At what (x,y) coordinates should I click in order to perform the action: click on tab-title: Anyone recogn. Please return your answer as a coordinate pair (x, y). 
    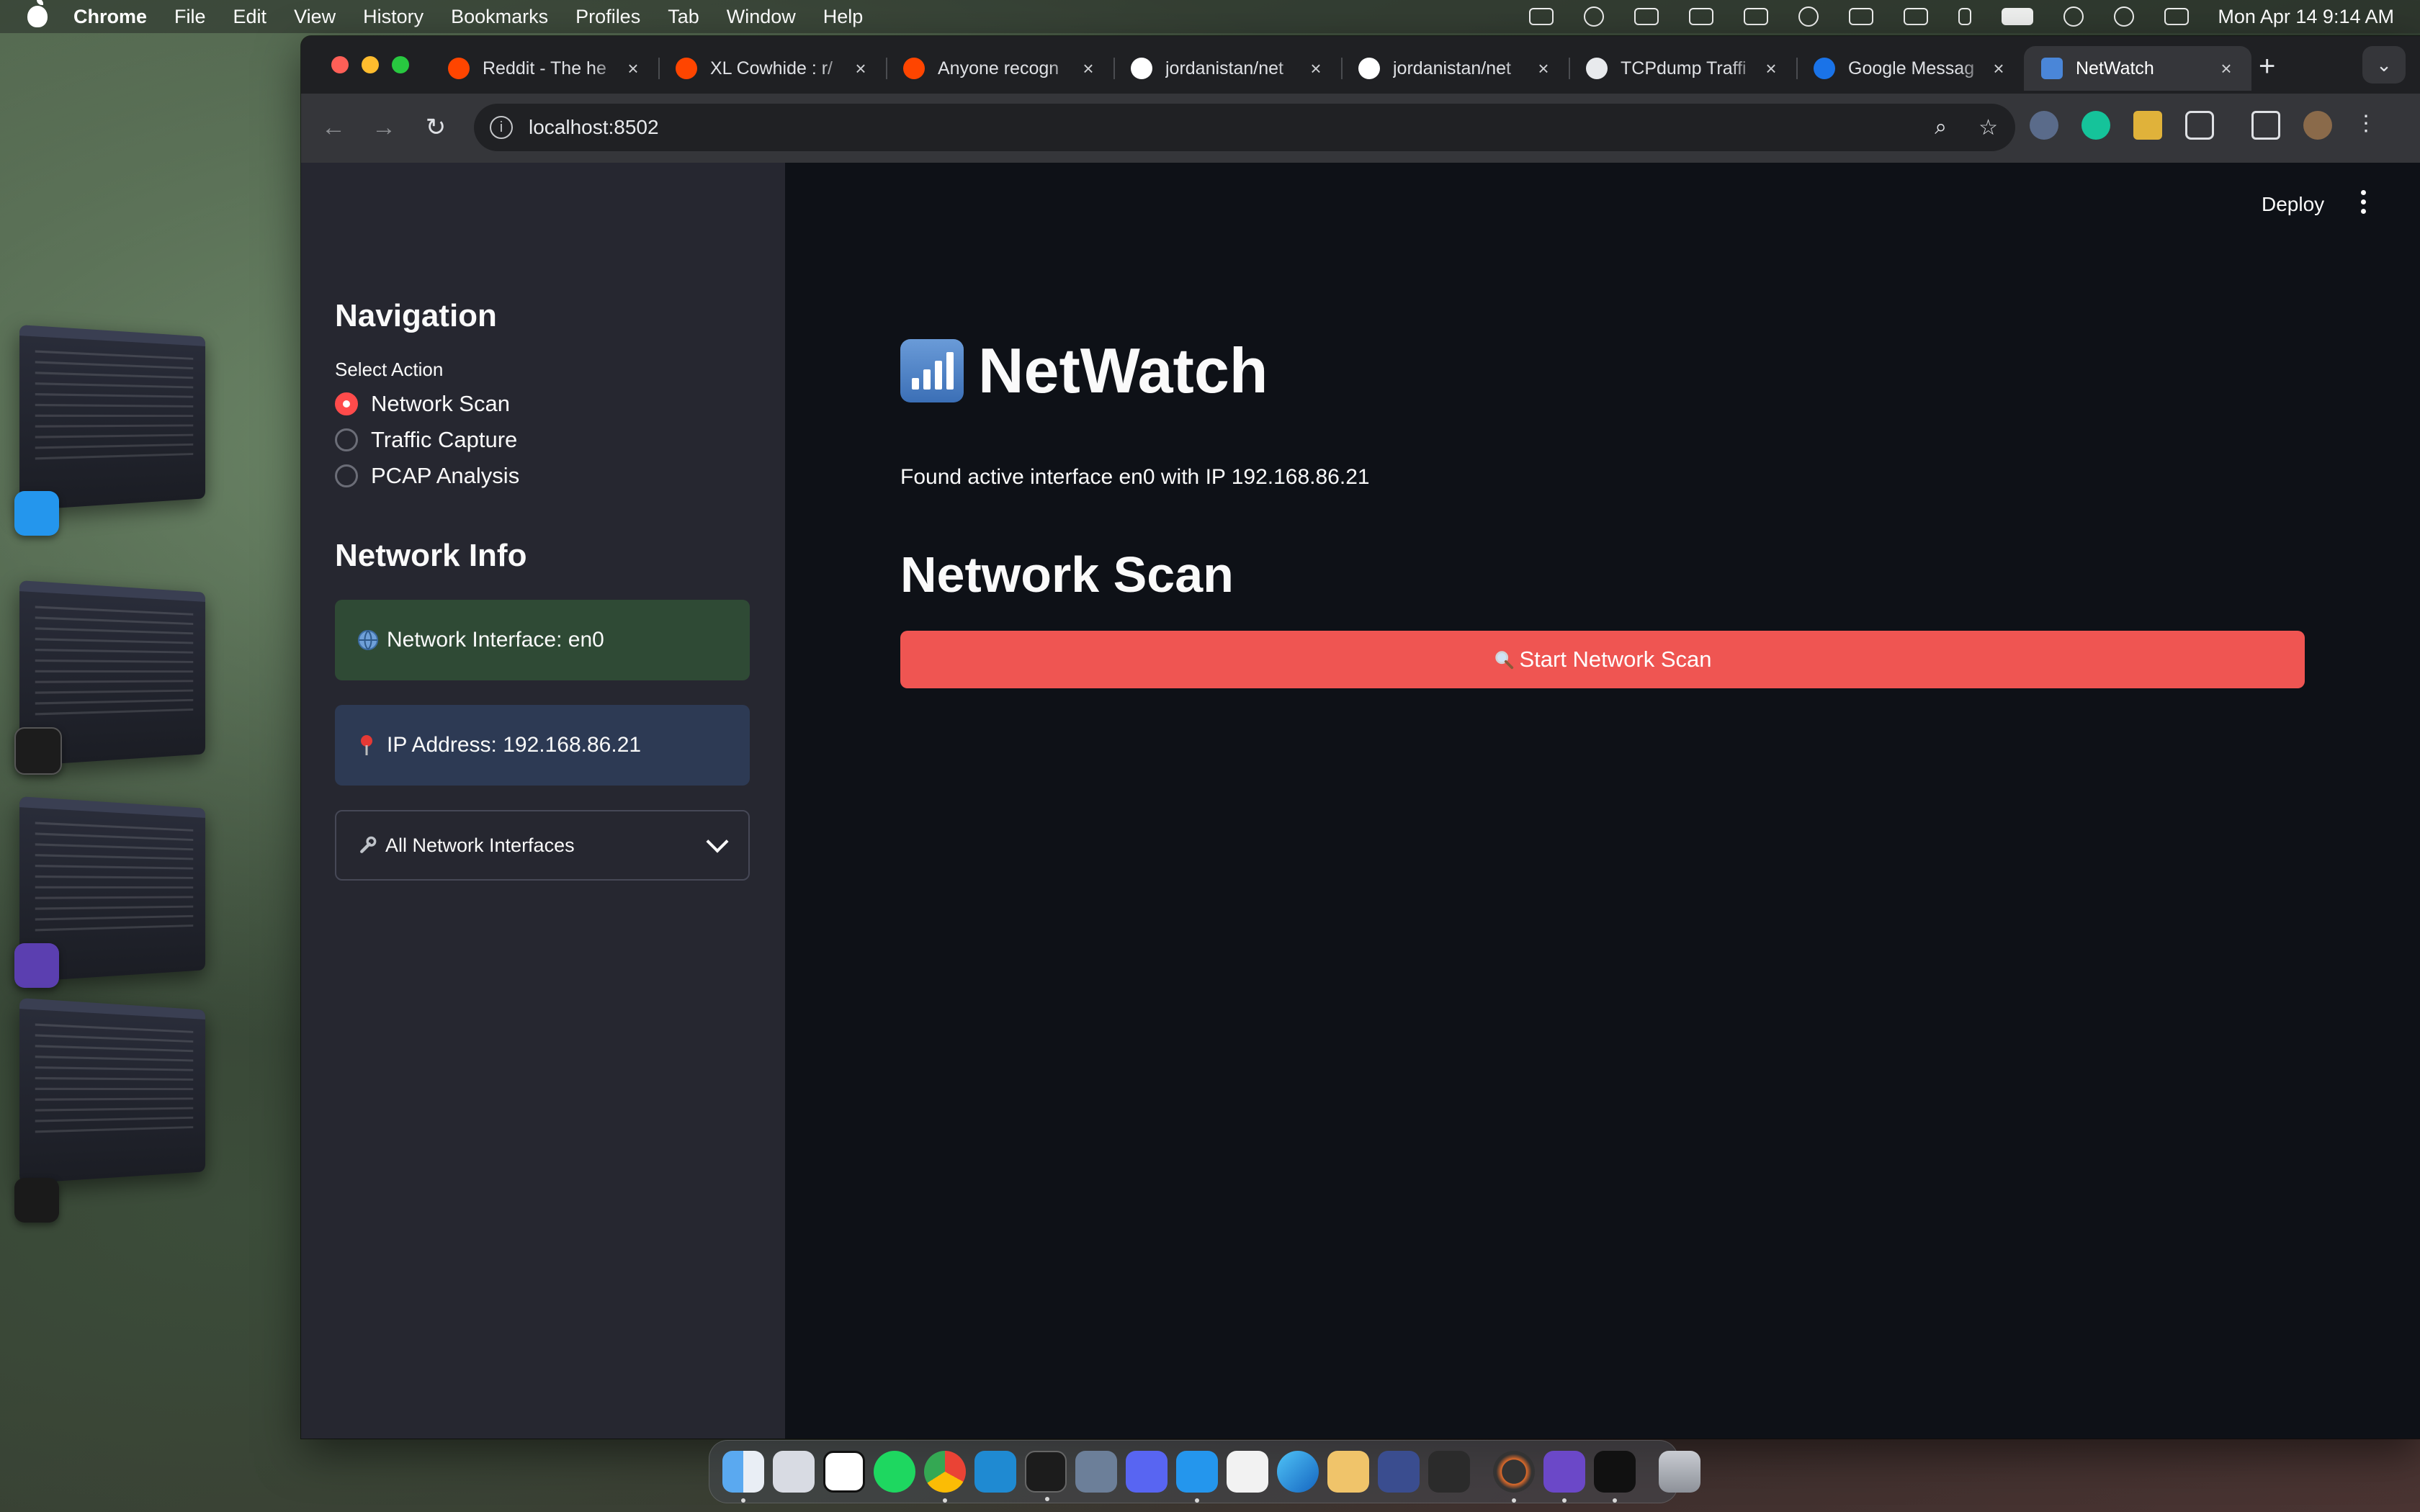
    Looking at the image, I should click on (998, 68).